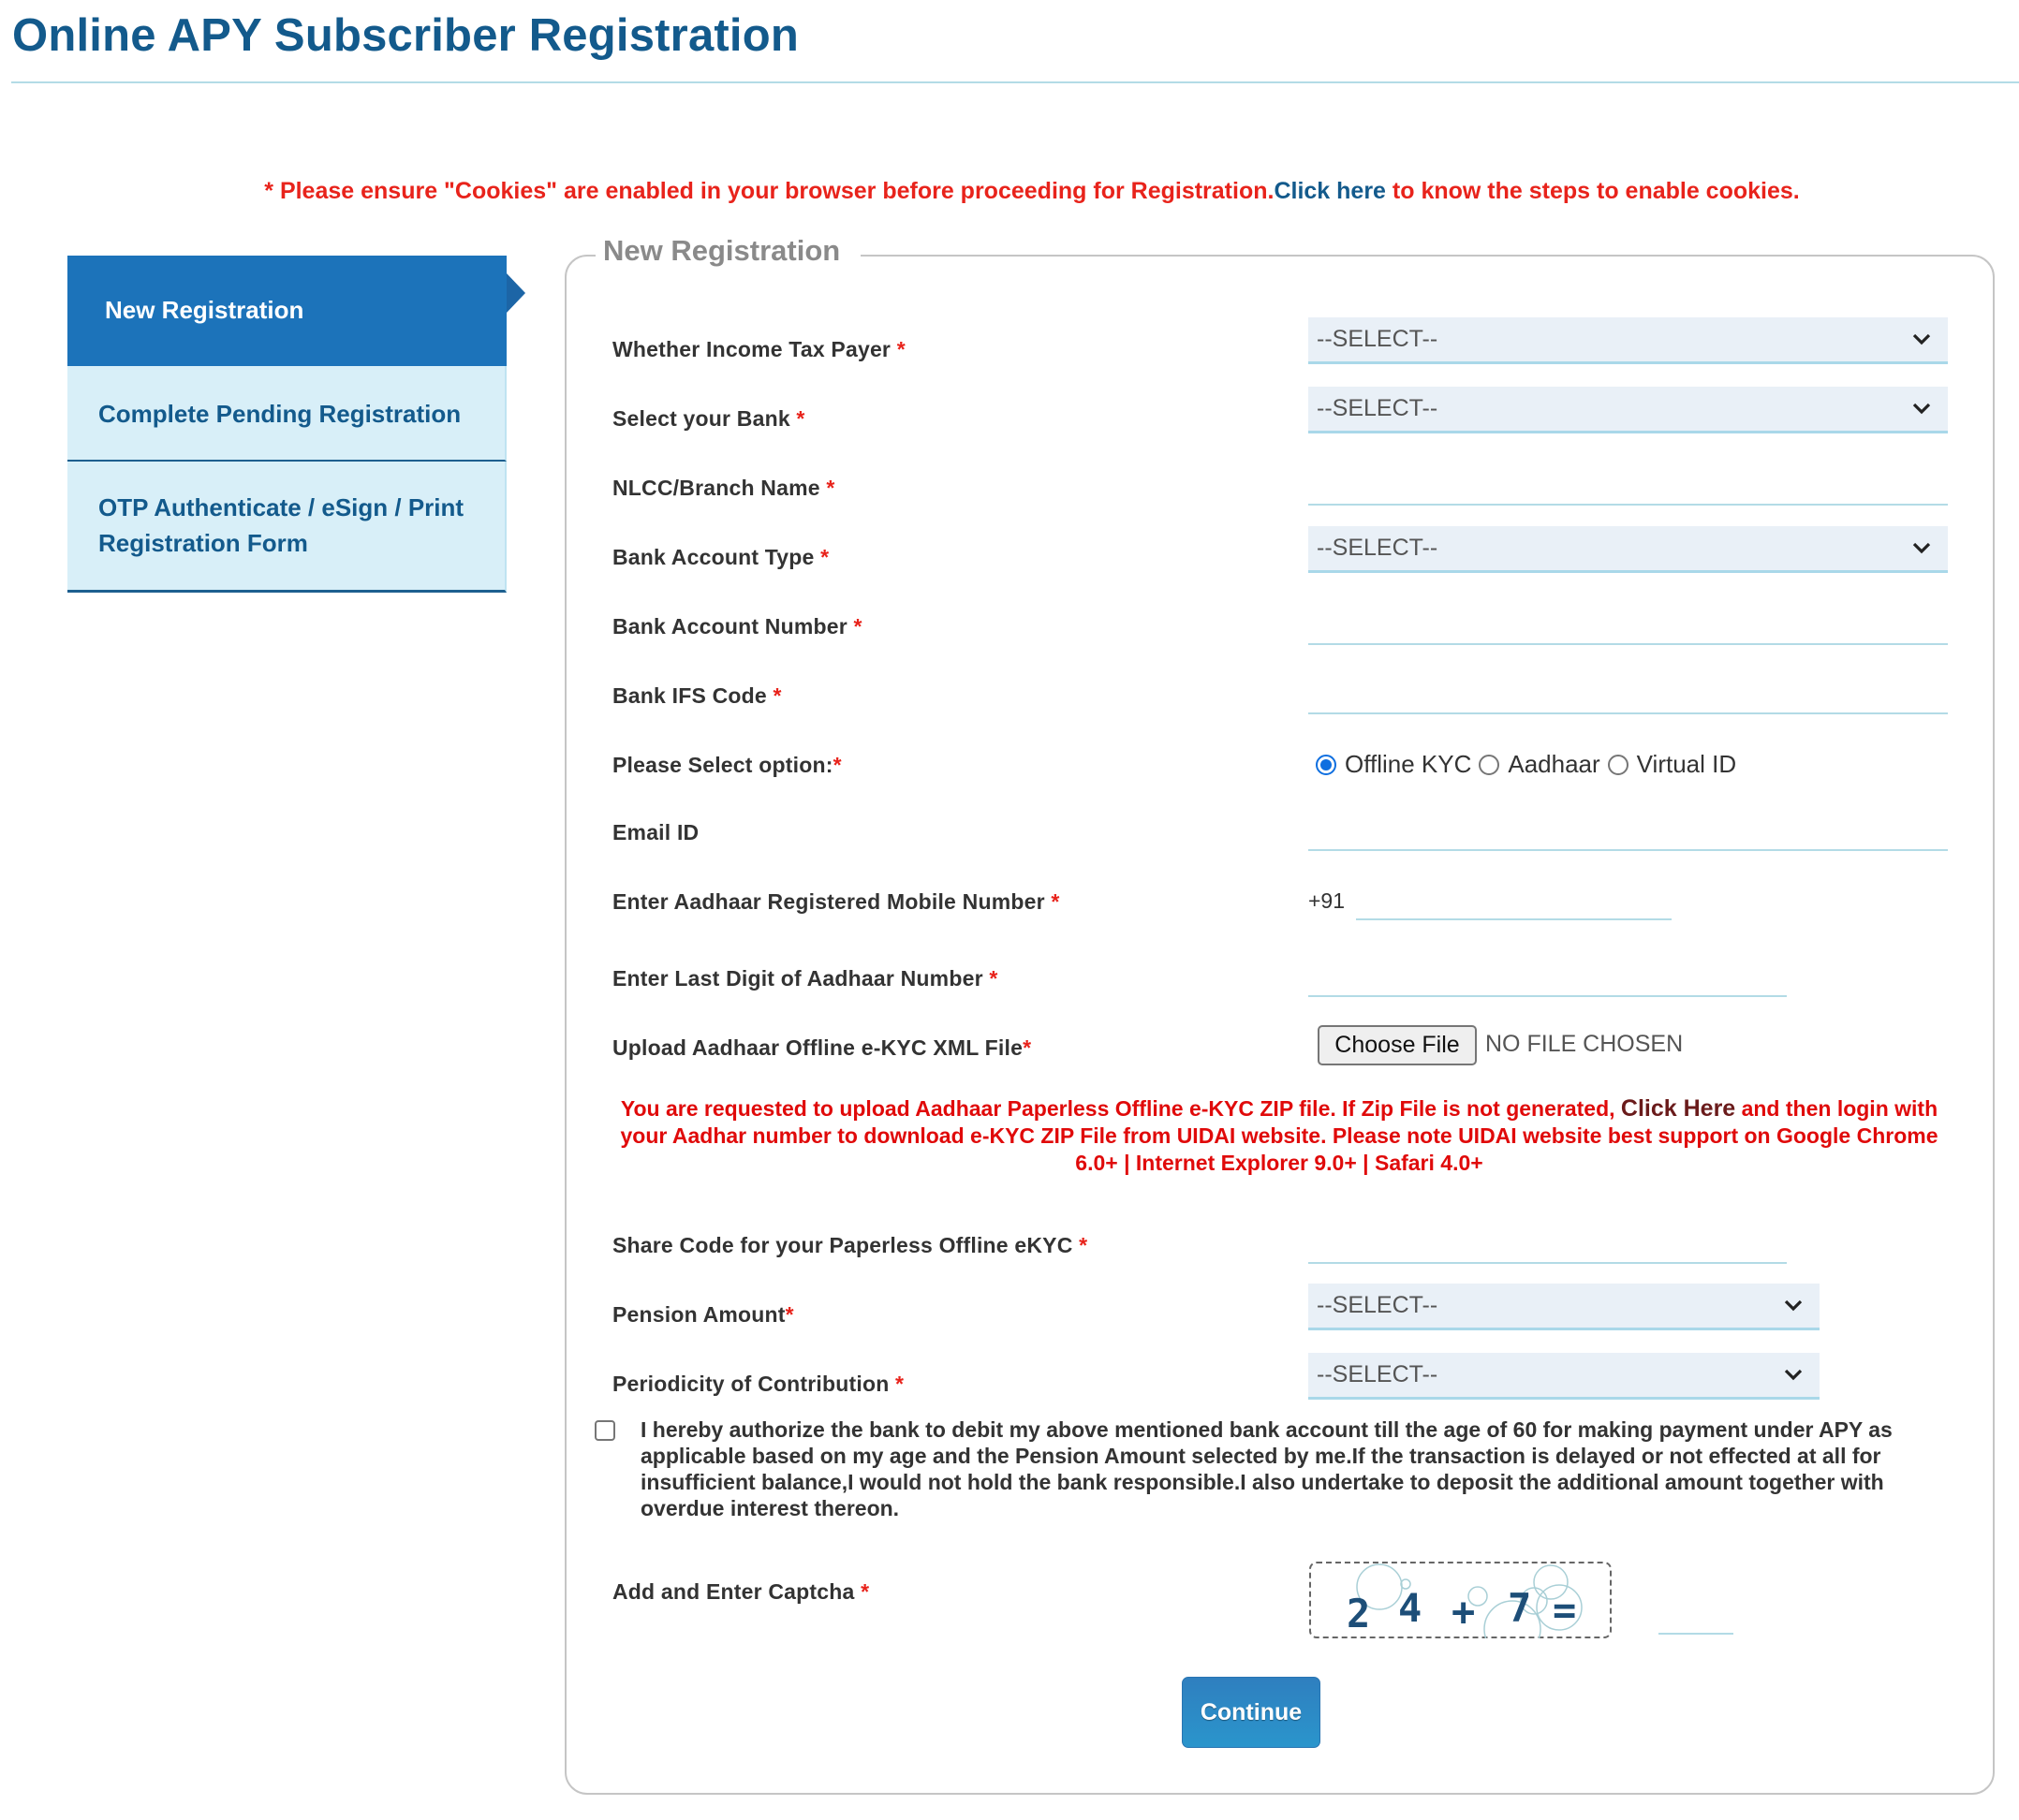  I want to click on label-text: Please Select option:, so click(722, 765).